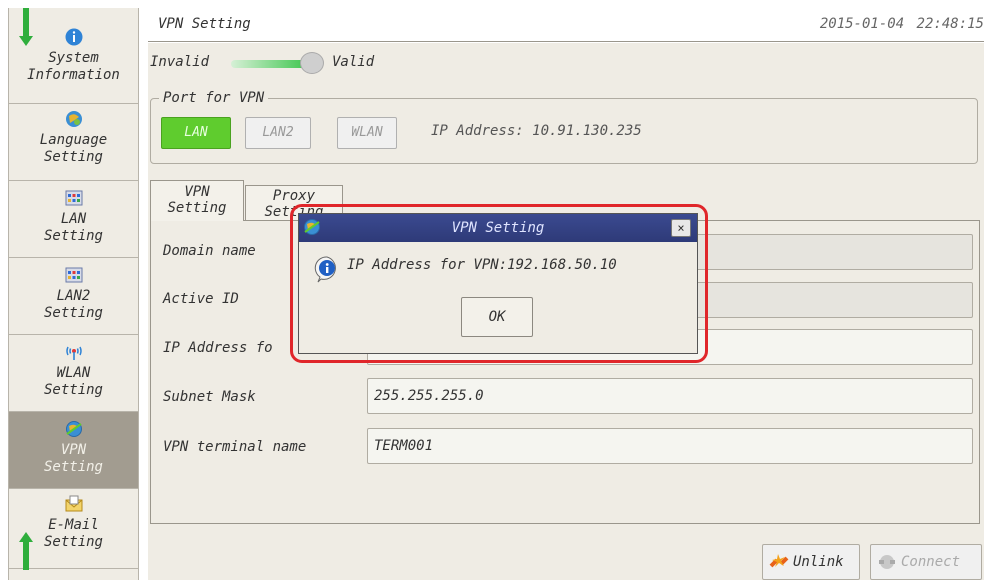 The image size is (990, 580). I want to click on sidebar-item-lan-setting: LAN Setting, so click(73, 219).